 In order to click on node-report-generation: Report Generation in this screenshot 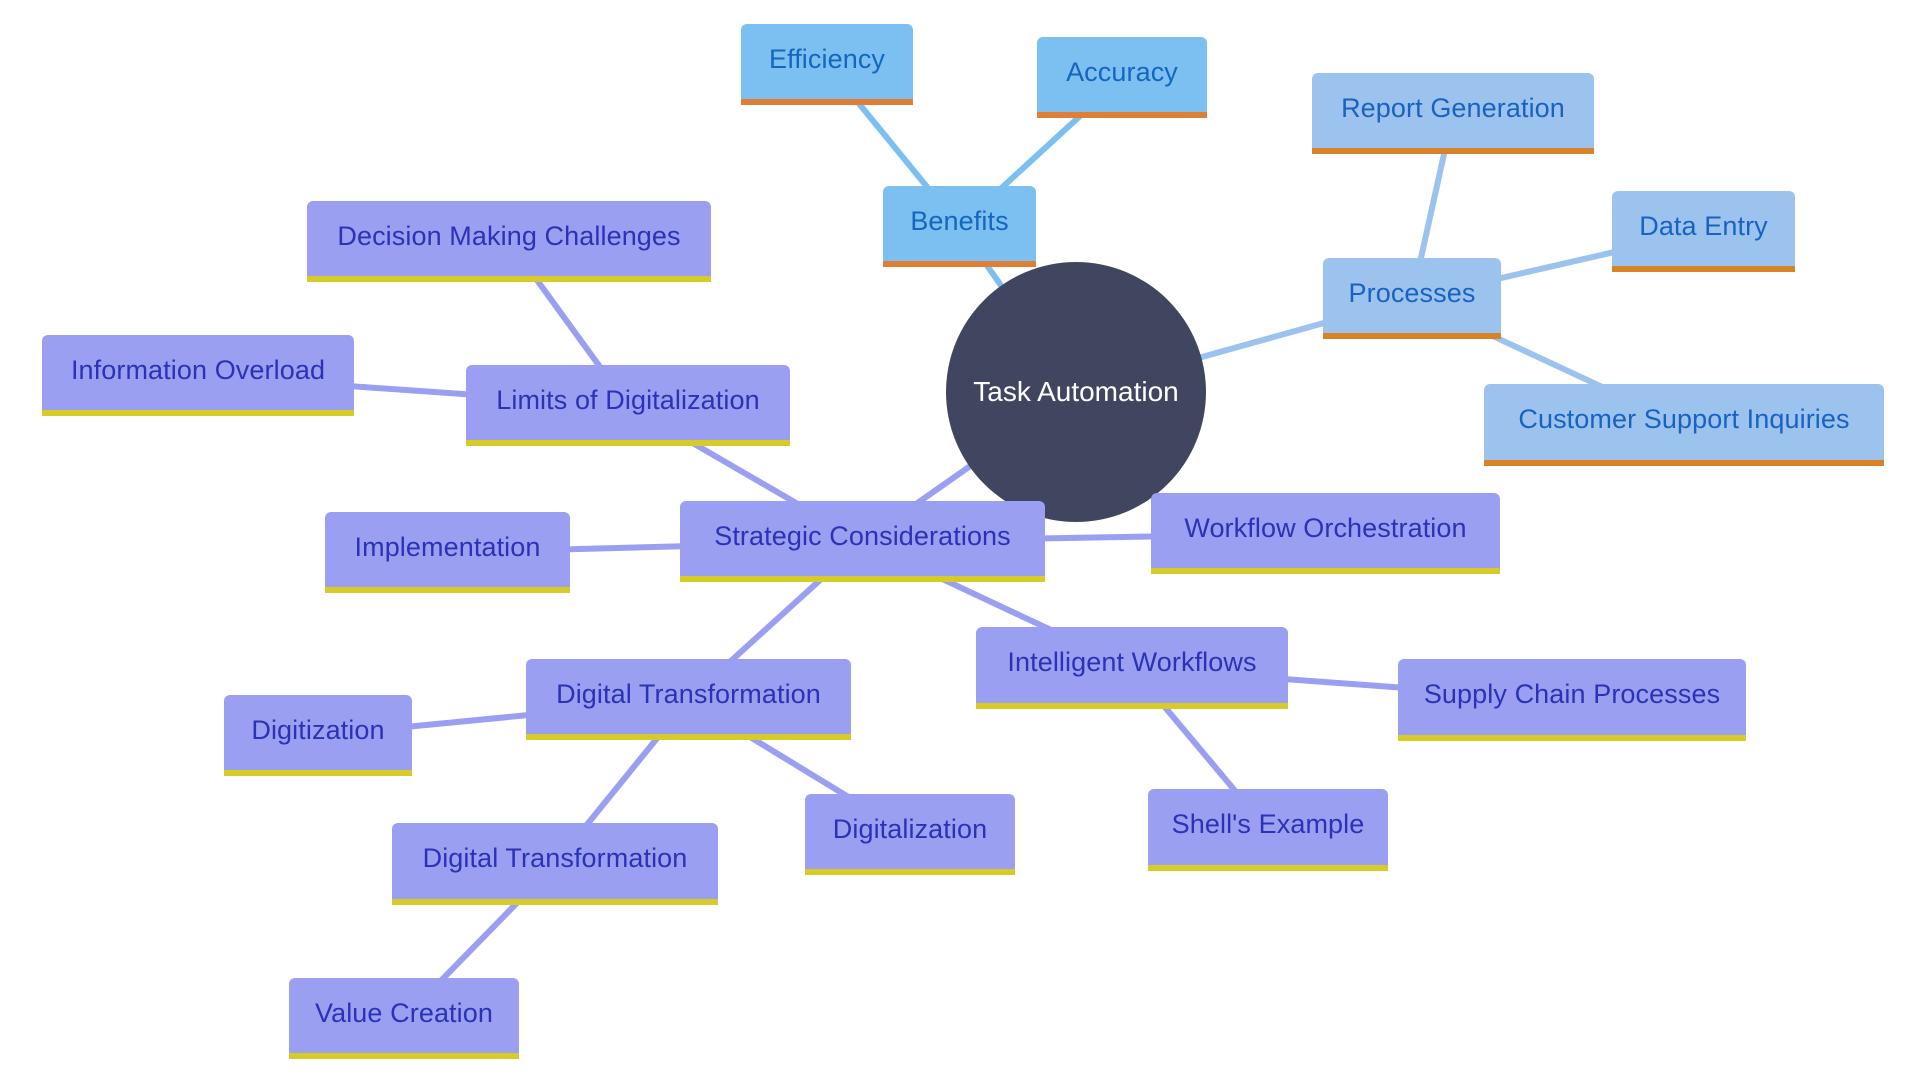, I will do `click(1453, 113)`.